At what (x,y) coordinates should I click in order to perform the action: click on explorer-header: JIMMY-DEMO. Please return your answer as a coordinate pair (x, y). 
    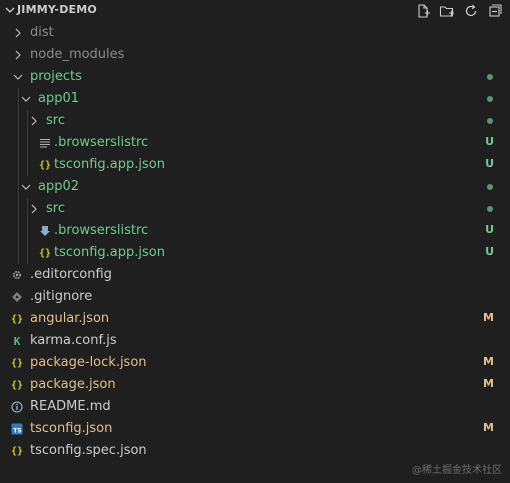
    Looking at the image, I should click on (255, 11).